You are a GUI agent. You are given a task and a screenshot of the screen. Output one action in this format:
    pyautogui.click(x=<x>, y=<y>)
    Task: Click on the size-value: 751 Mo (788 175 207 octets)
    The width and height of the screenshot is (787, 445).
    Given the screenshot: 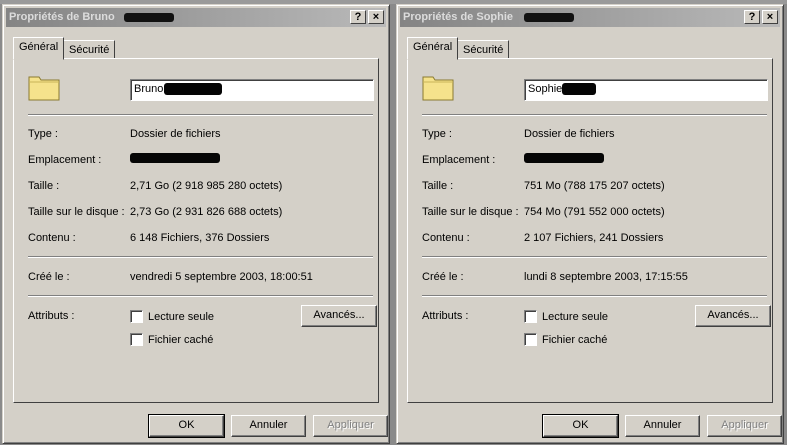 What is the action you would take?
    pyautogui.click(x=594, y=186)
    